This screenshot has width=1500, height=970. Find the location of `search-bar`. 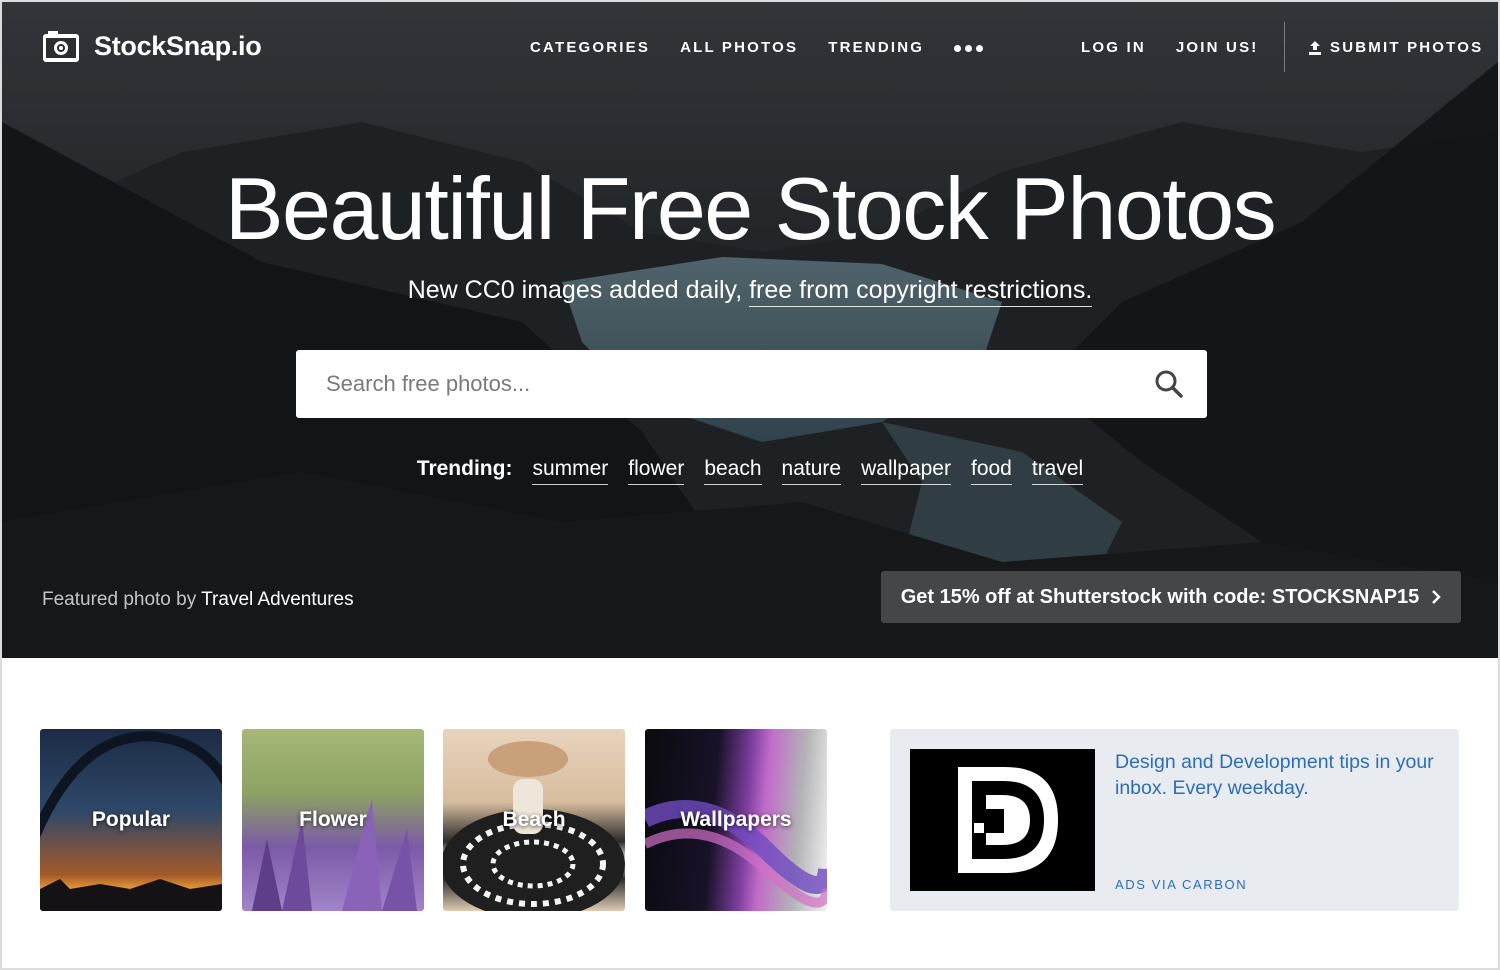

search-bar is located at coordinates (751, 384).